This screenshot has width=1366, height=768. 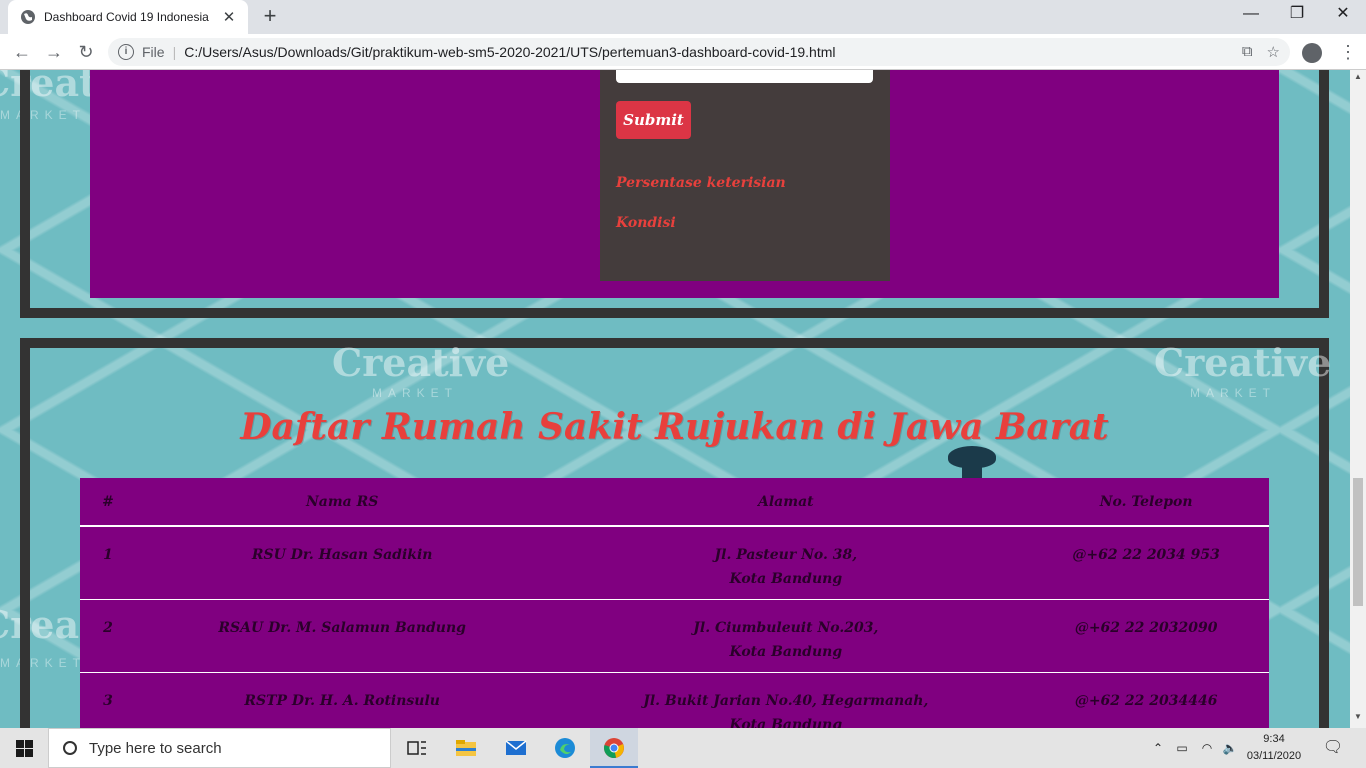 I want to click on row-number: 2, so click(x=108, y=635).